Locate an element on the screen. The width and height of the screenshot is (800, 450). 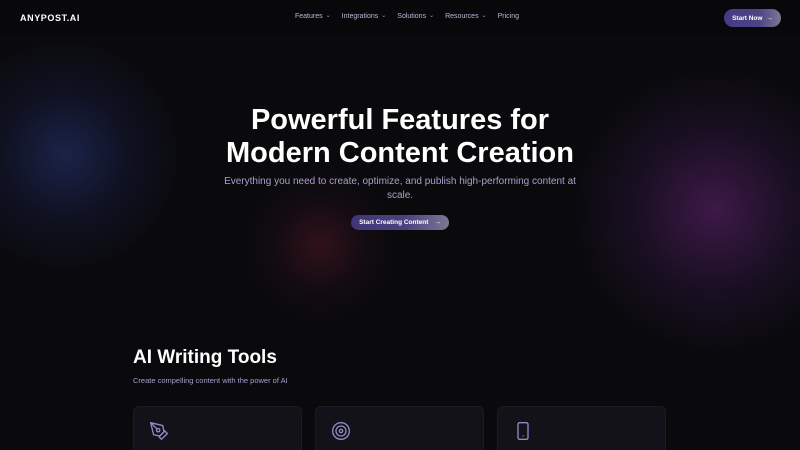
nav-item-label: Features is located at coordinates (309, 16).